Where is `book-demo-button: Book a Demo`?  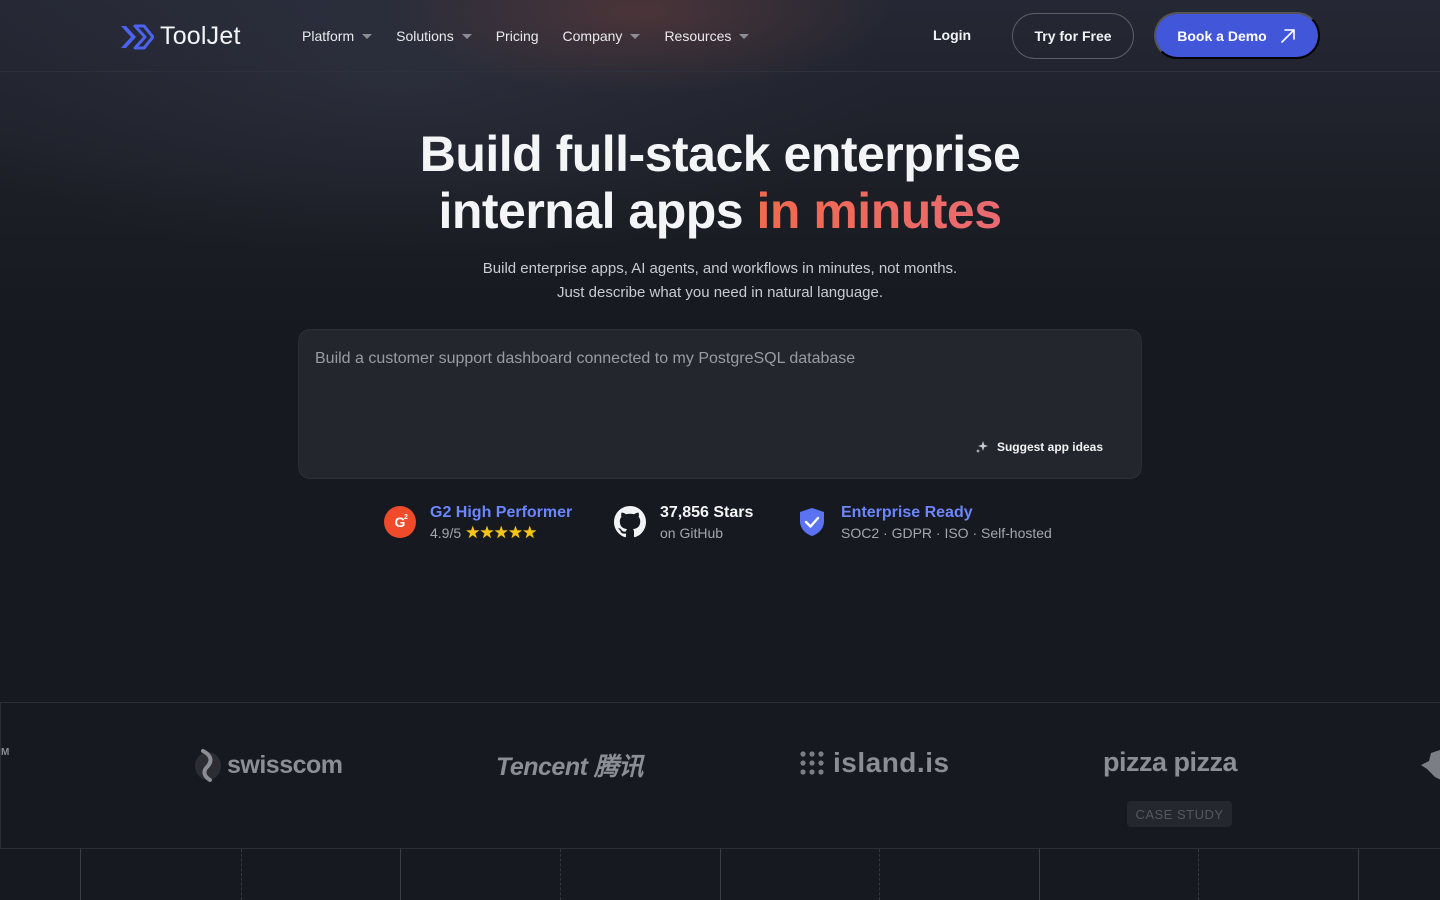 book-demo-button: Book a Demo is located at coordinates (1237, 35).